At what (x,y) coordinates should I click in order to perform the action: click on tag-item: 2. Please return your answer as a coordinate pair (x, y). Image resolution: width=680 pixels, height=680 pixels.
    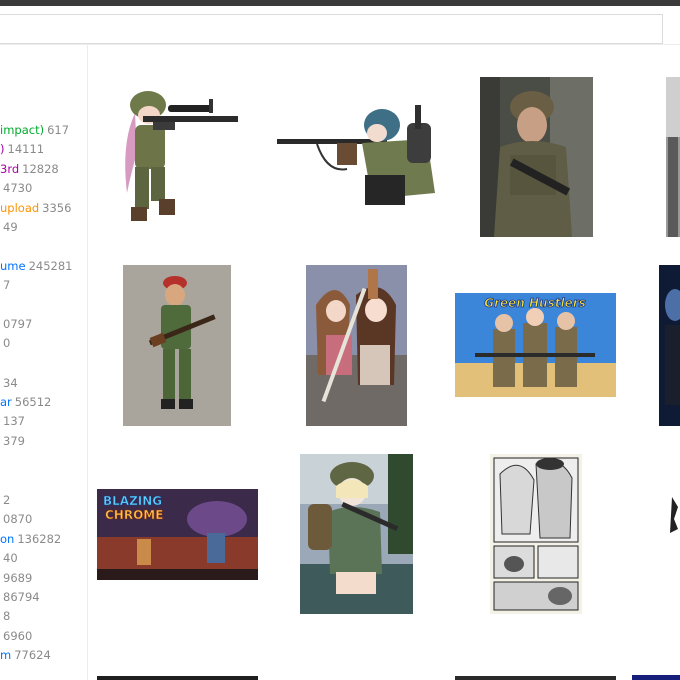
    Looking at the image, I should click on (5, 500).